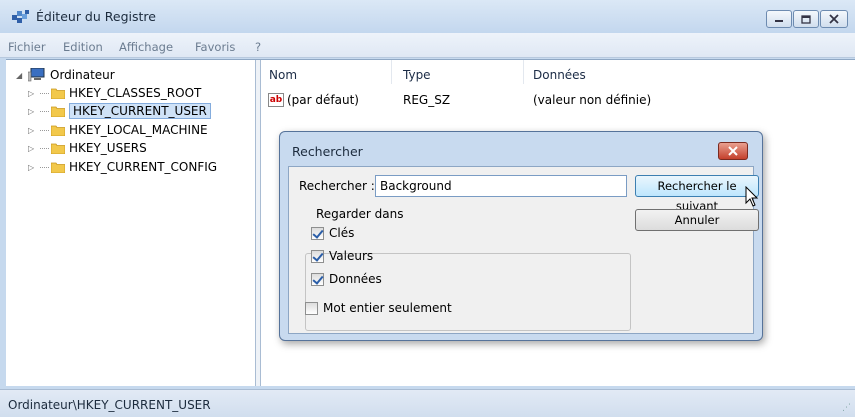 The image size is (855, 417). Describe the element at coordinates (355, 279) in the screenshot. I see `checkbox-donnees-label: Données` at that location.